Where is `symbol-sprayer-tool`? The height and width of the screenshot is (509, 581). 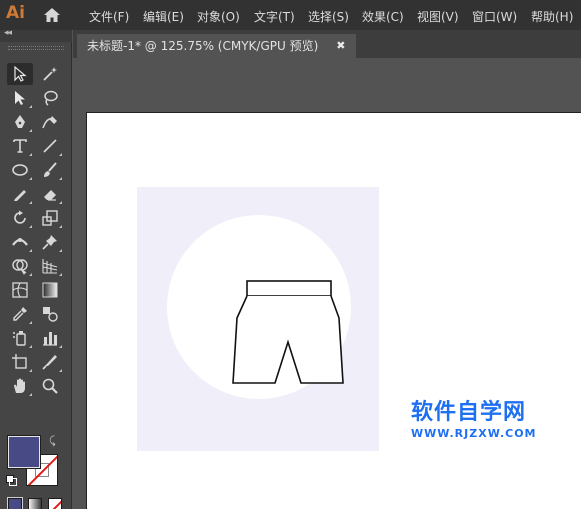 symbol-sprayer-tool is located at coordinates (20, 338).